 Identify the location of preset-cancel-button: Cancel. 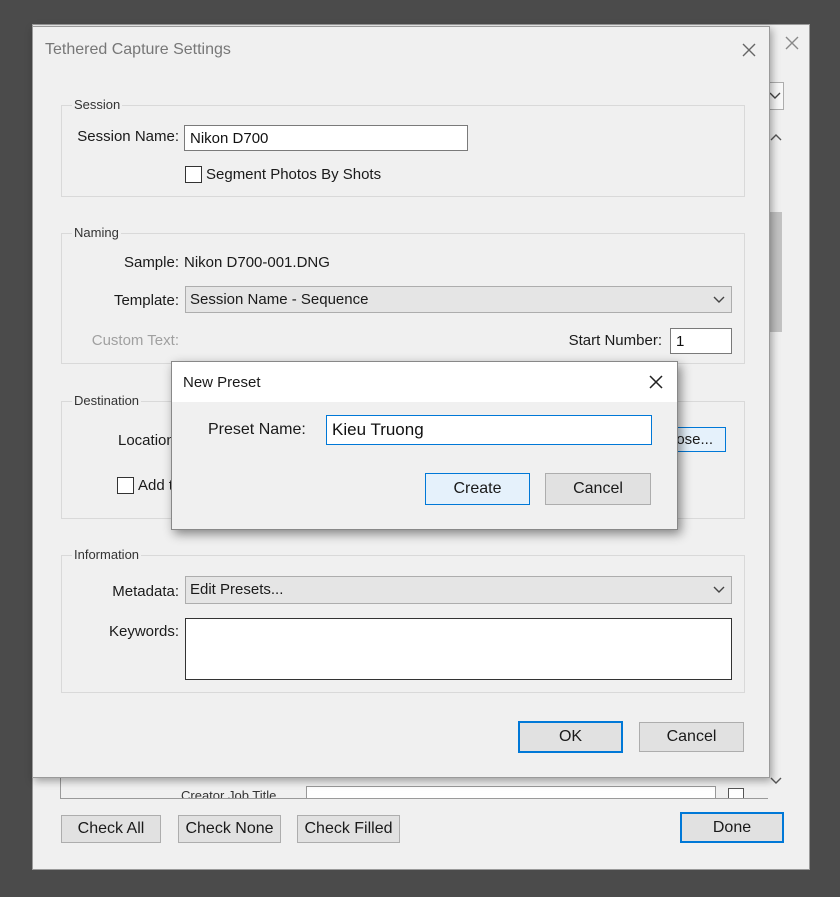
(598, 489).